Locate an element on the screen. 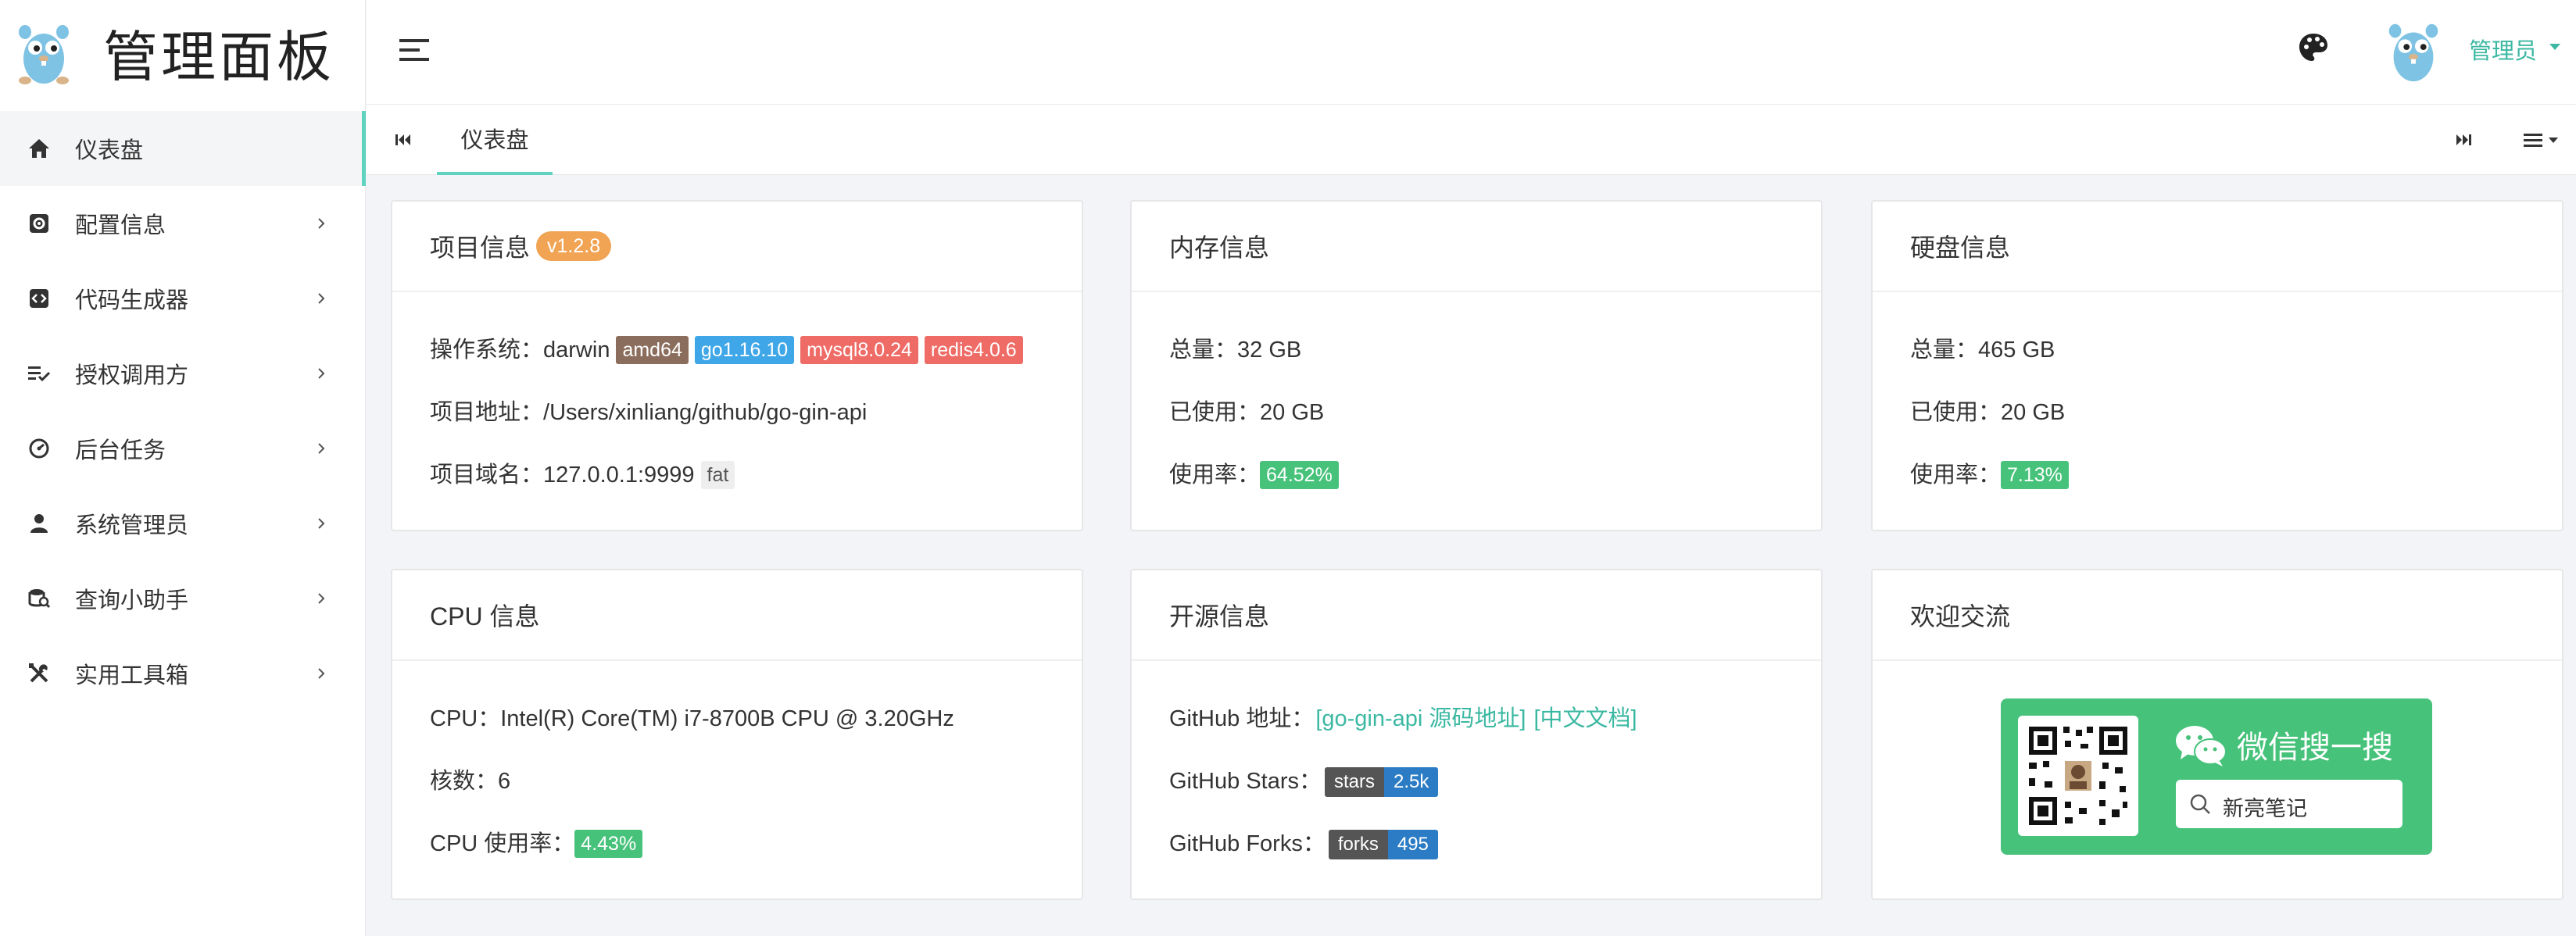 The height and width of the screenshot is (936, 2576). disk-used-row: 已使用： 20 GB is located at coordinates (2217, 426).